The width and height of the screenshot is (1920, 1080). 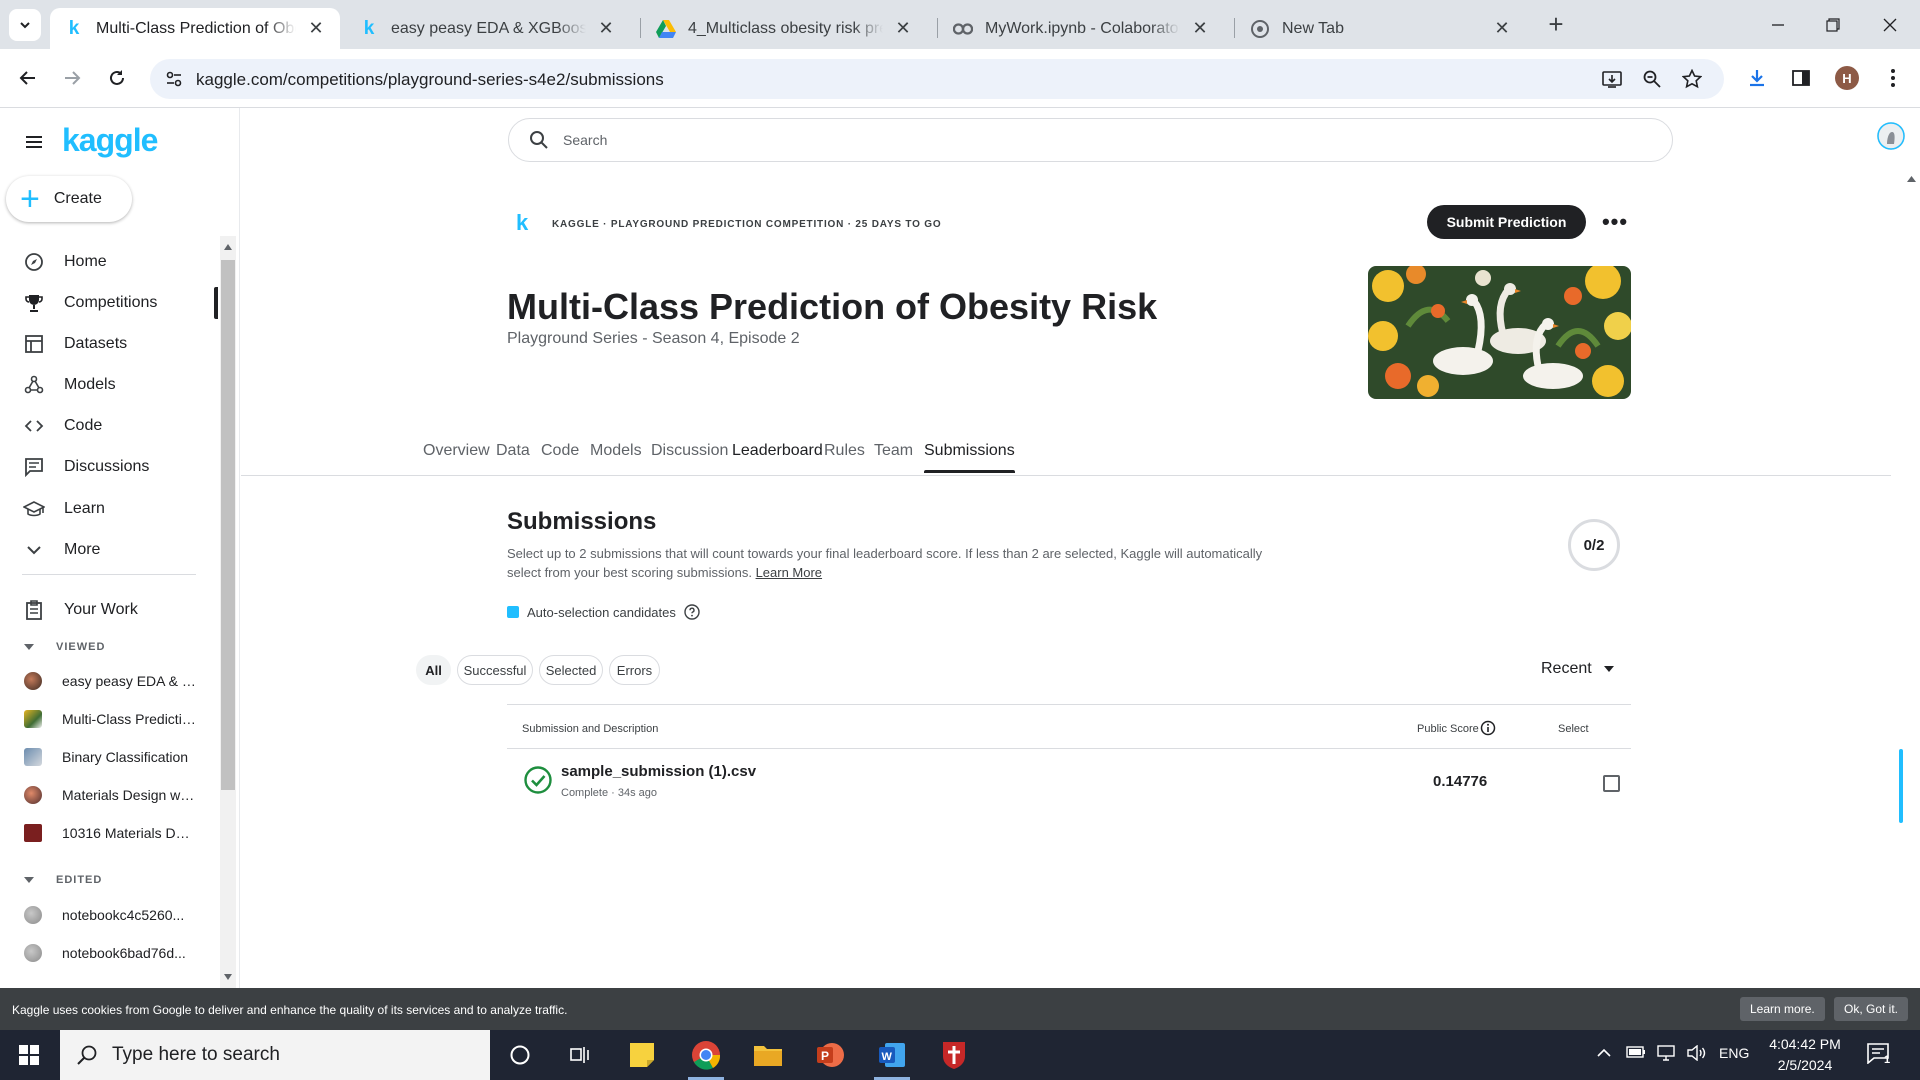 I want to click on column-header-public-score: Public Score, so click(x=1448, y=729).